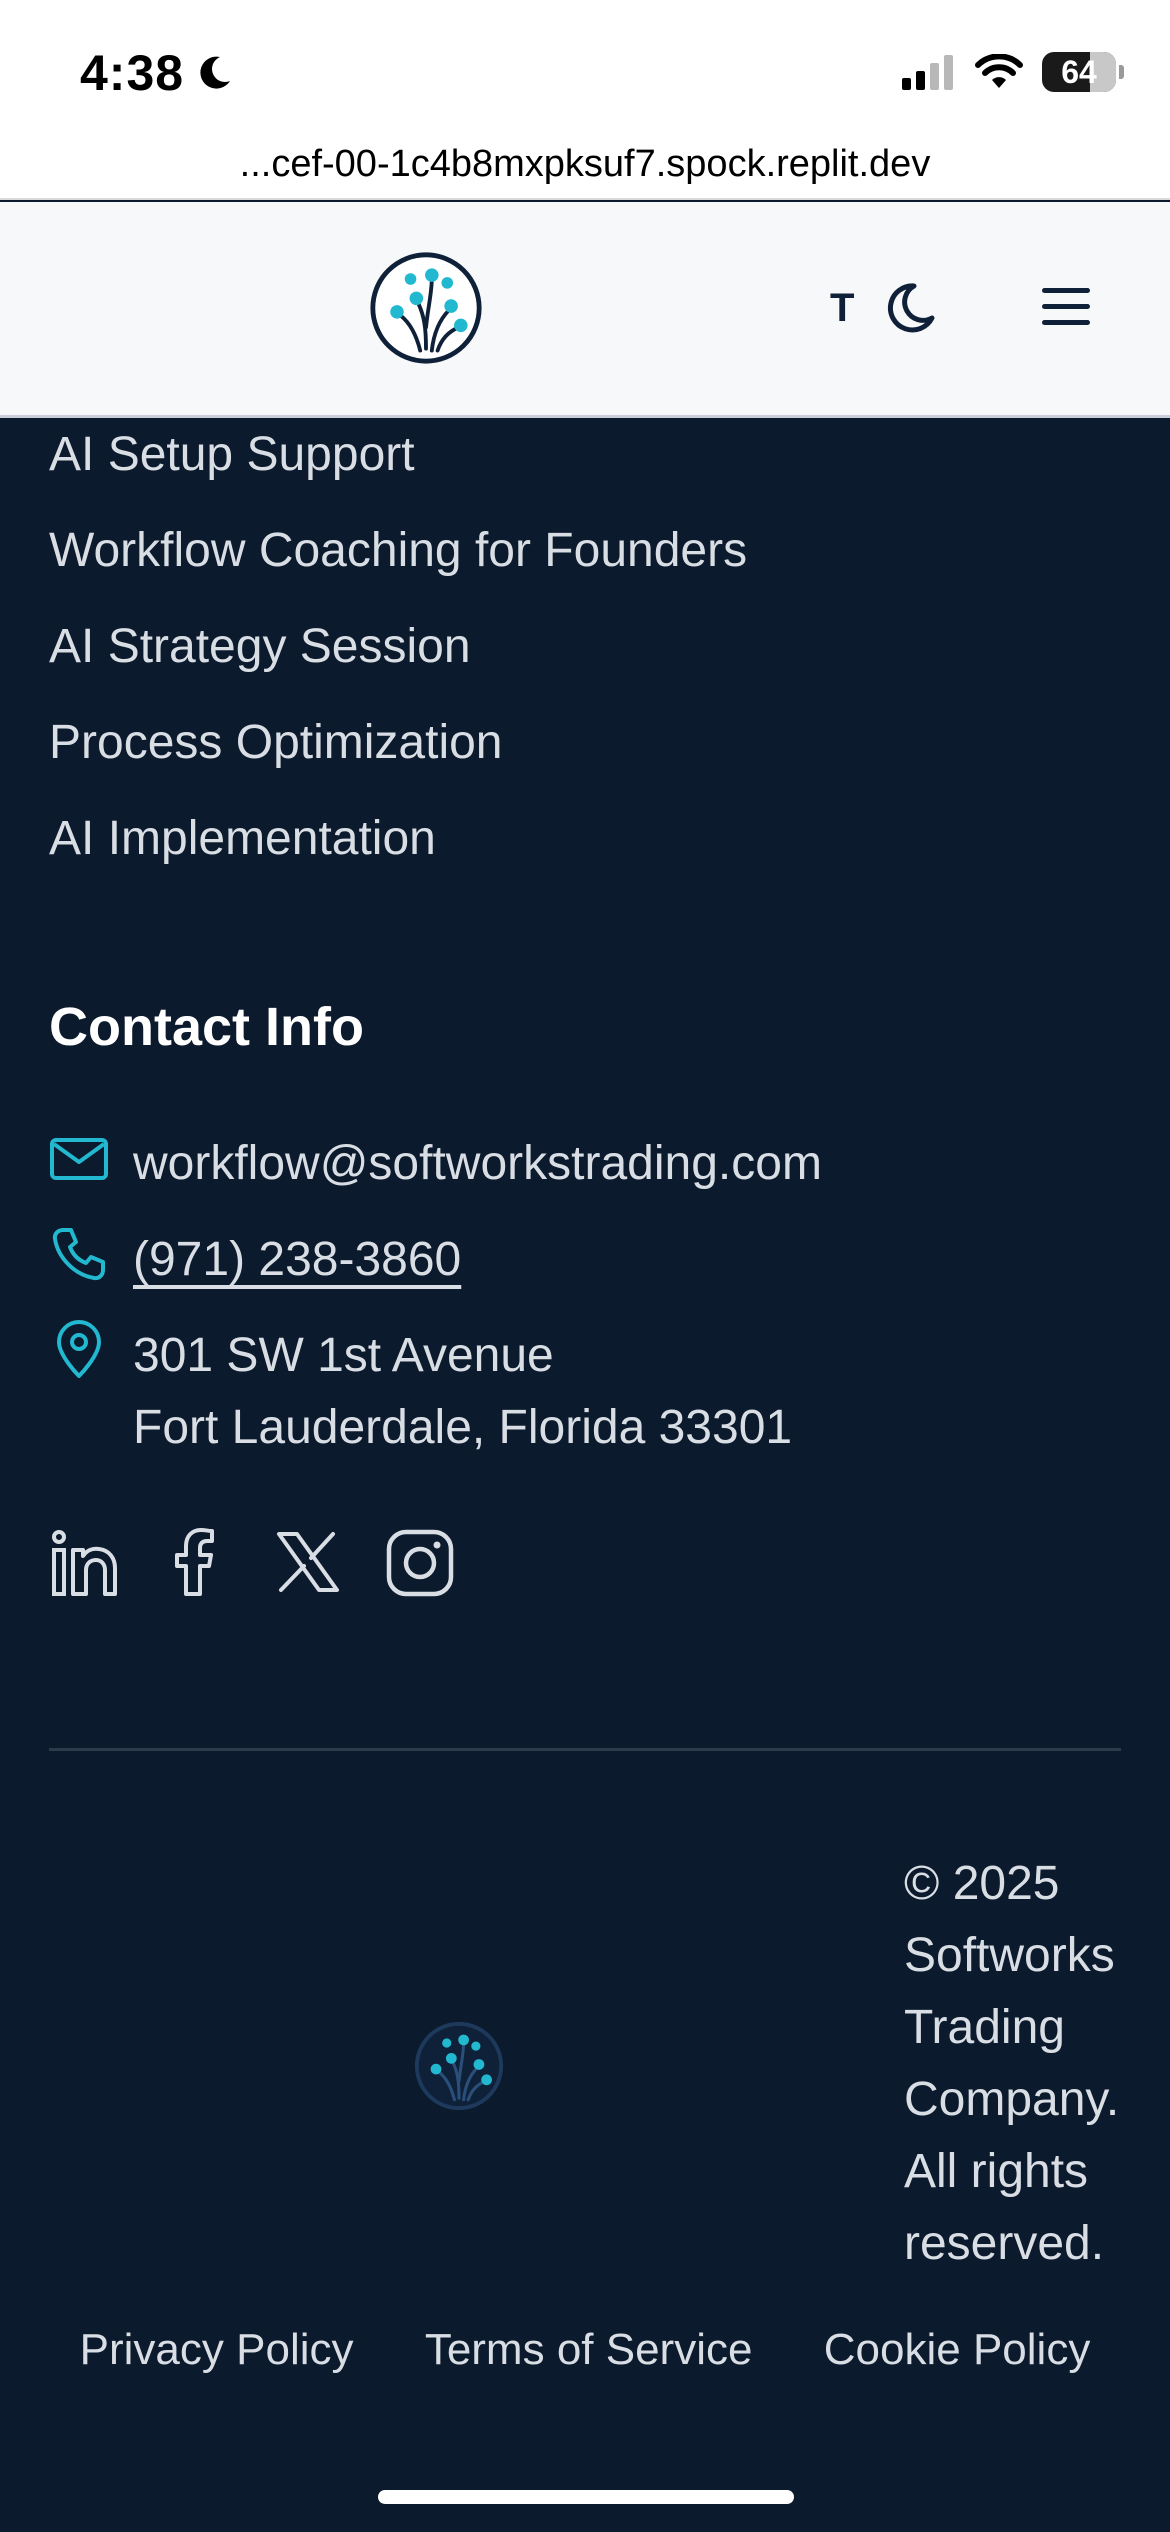 This screenshot has height=2532, width=1170. What do you see at coordinates (589, 2350) in the screenshot?
I see `terms-of-service-link: Terms of Service` at bounding box center [589, 2350].